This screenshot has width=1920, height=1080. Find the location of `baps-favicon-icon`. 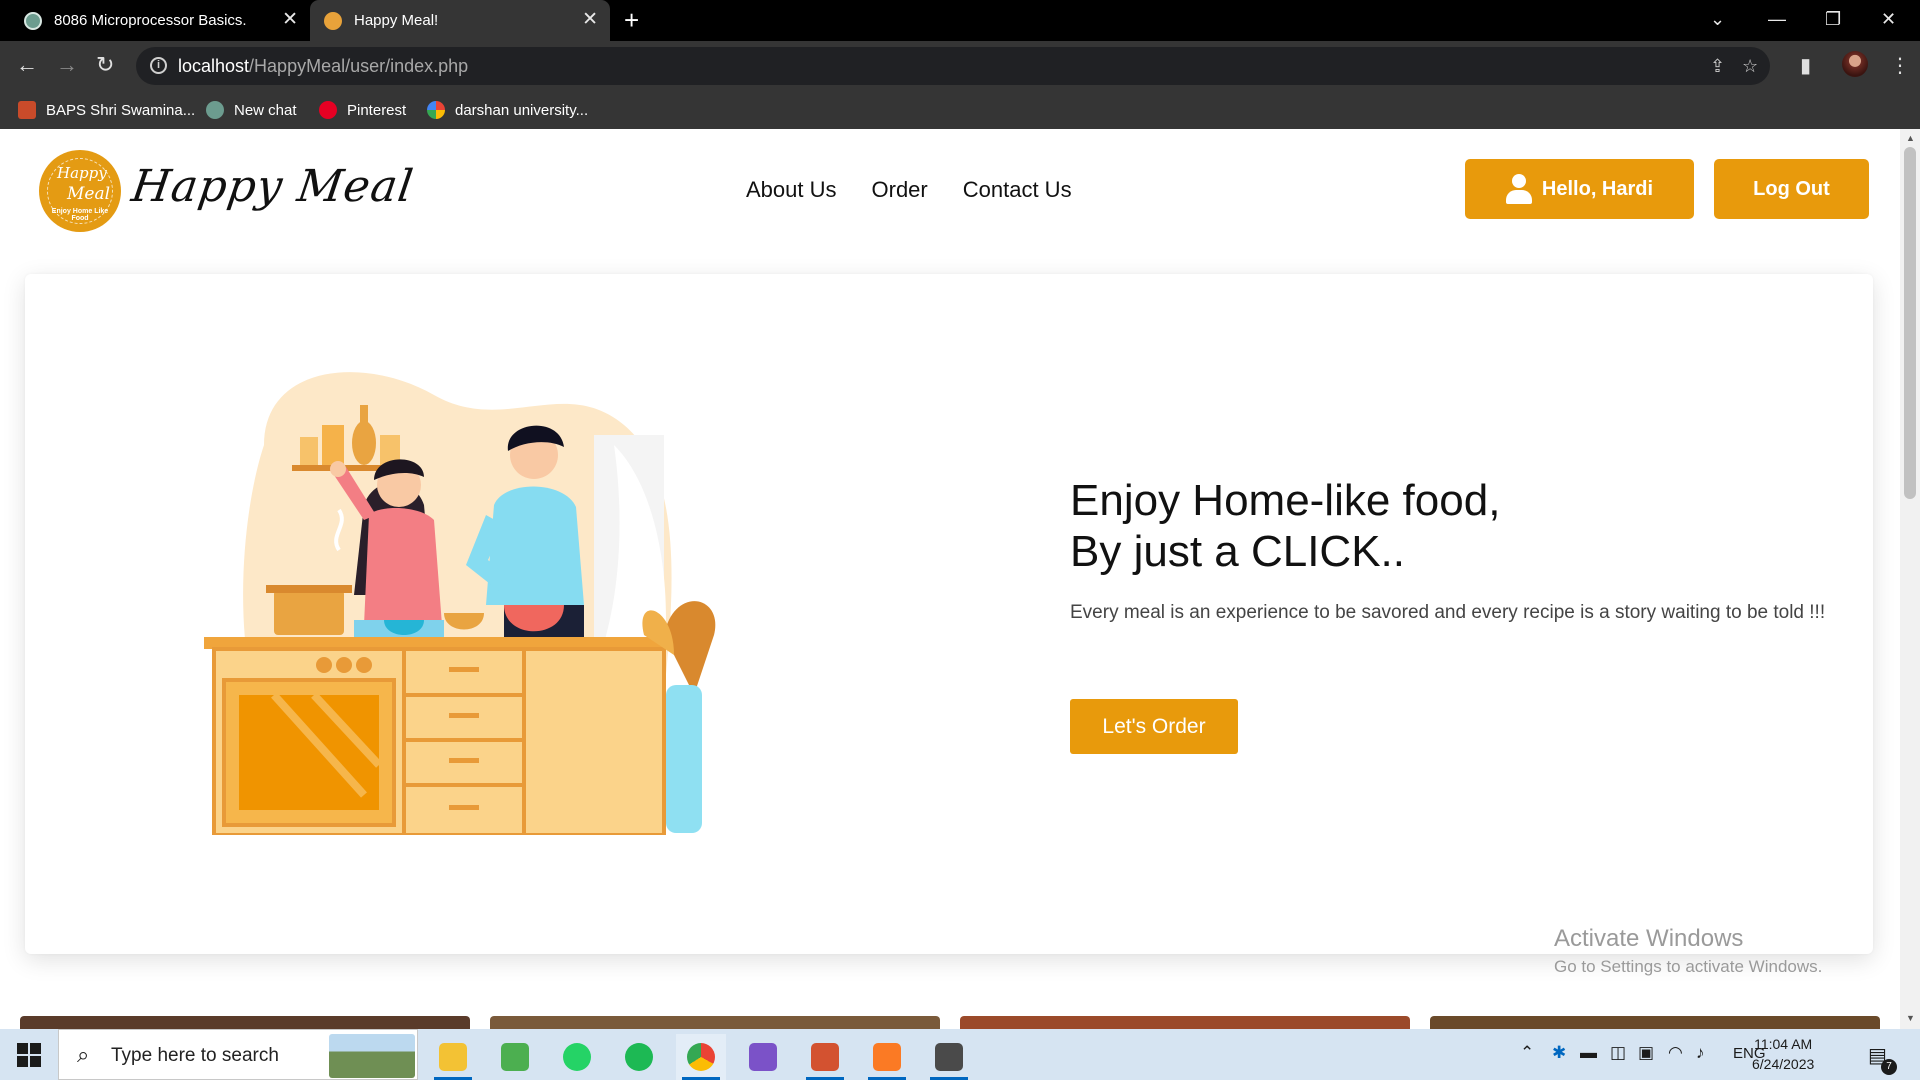

baps-favicon-icon is located at coordinates (27, 110).